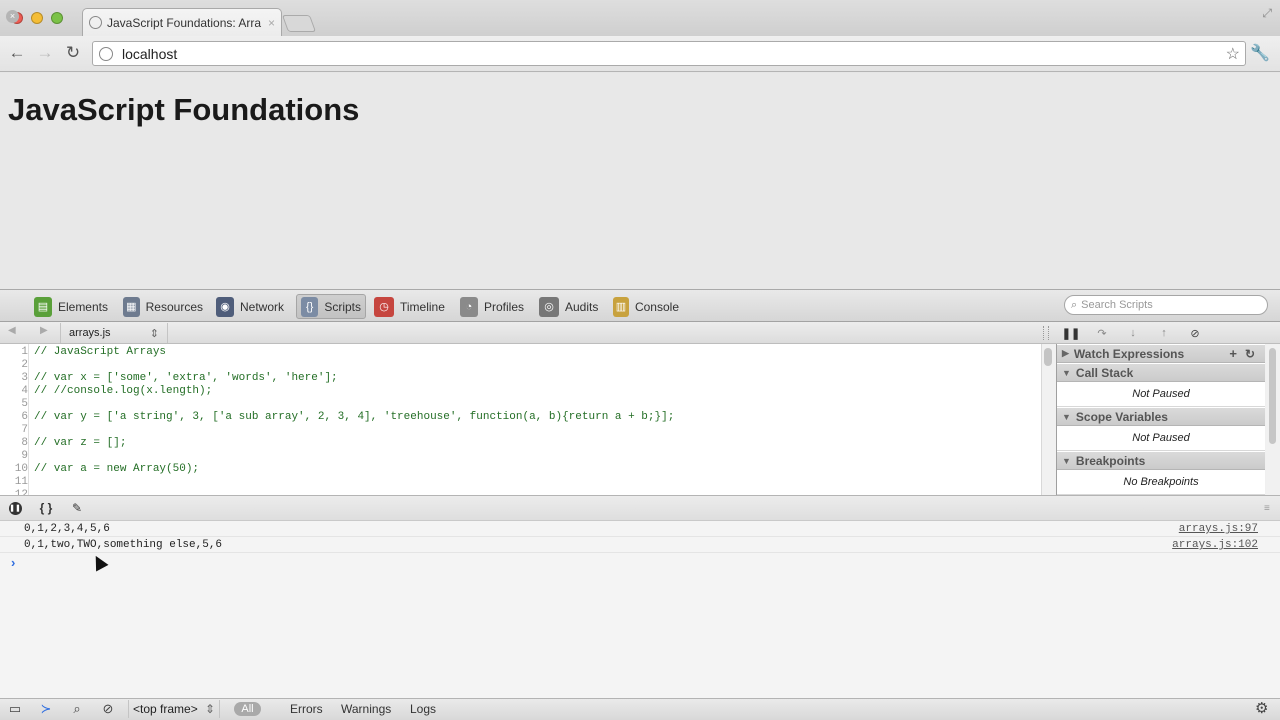  Describe the element at coordinates (1195, 333) in the screenshot. I see `deactivate-breakpoints-icon: ⊘` at that location.